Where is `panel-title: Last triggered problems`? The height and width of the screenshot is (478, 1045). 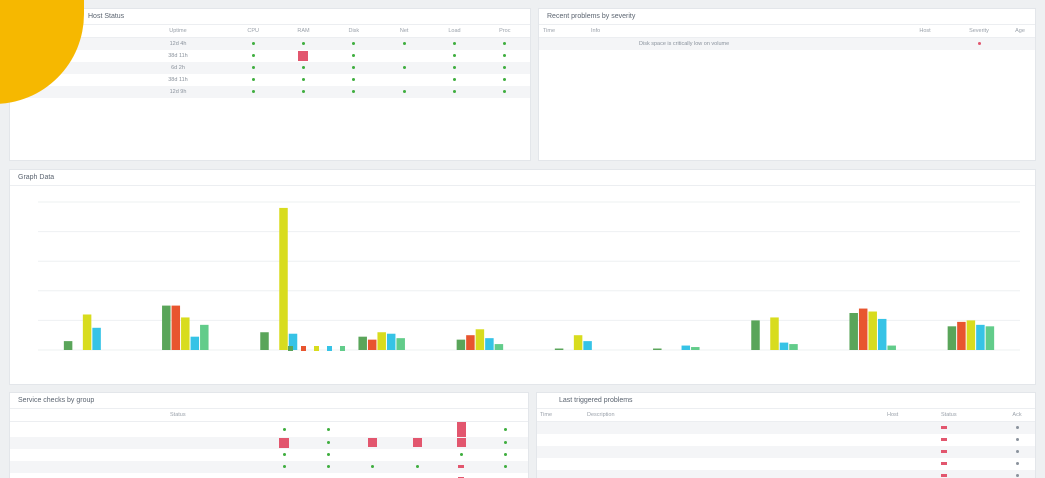 panel-title: Last triggered problems is located at coordinates (786, 401).